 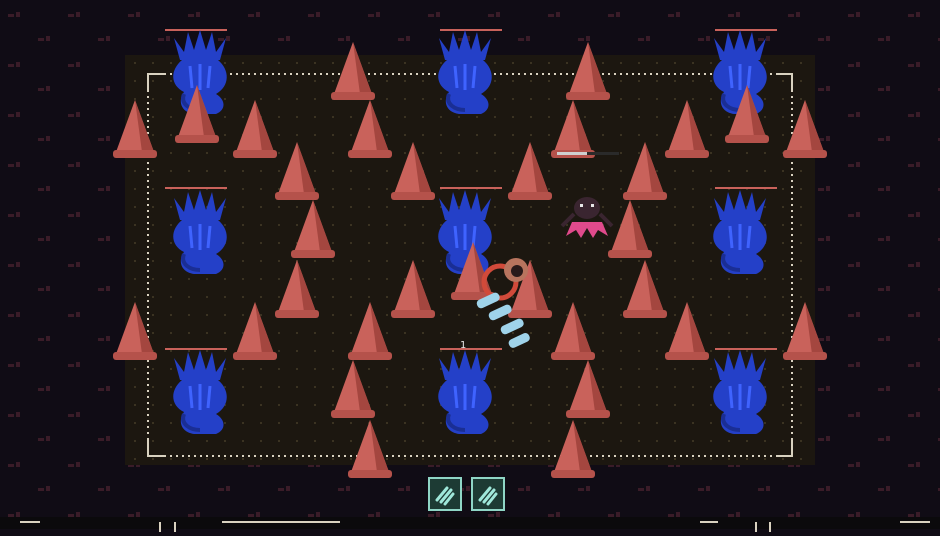 I want to click on bottom-hud-bar, so click(x=470, y=524).